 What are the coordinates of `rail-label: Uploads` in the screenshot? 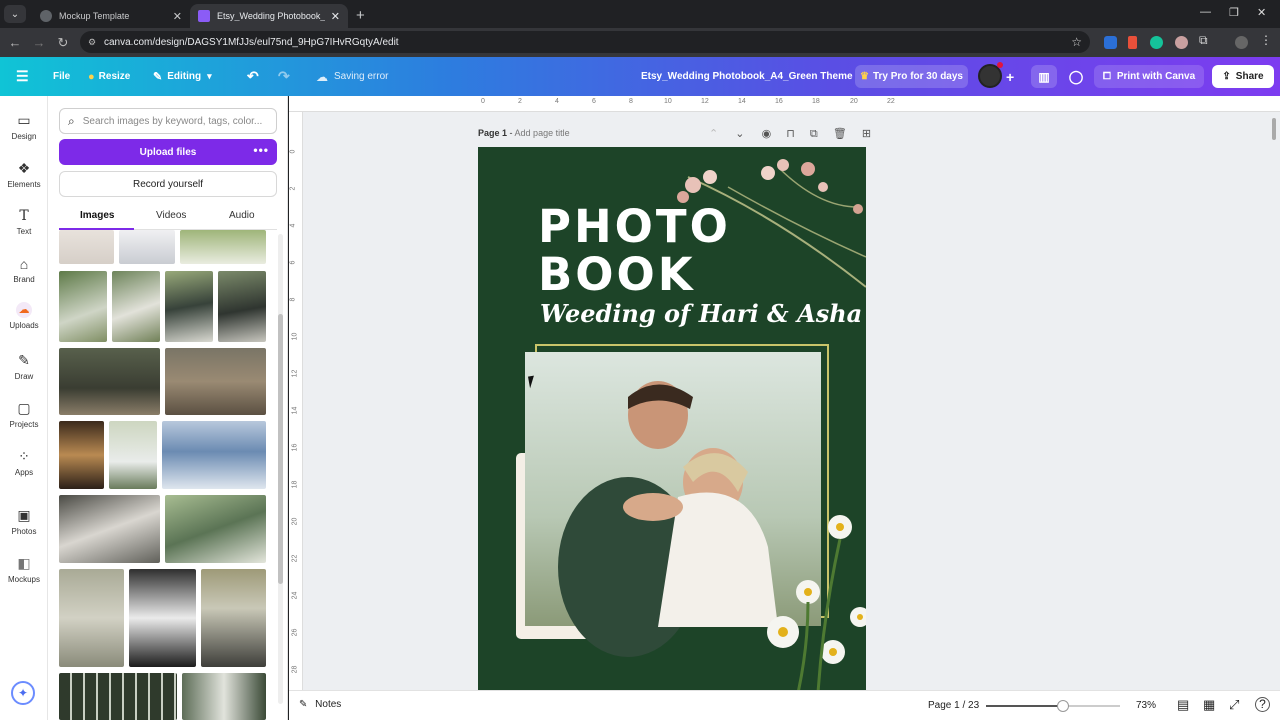 It's located at (24, 325).